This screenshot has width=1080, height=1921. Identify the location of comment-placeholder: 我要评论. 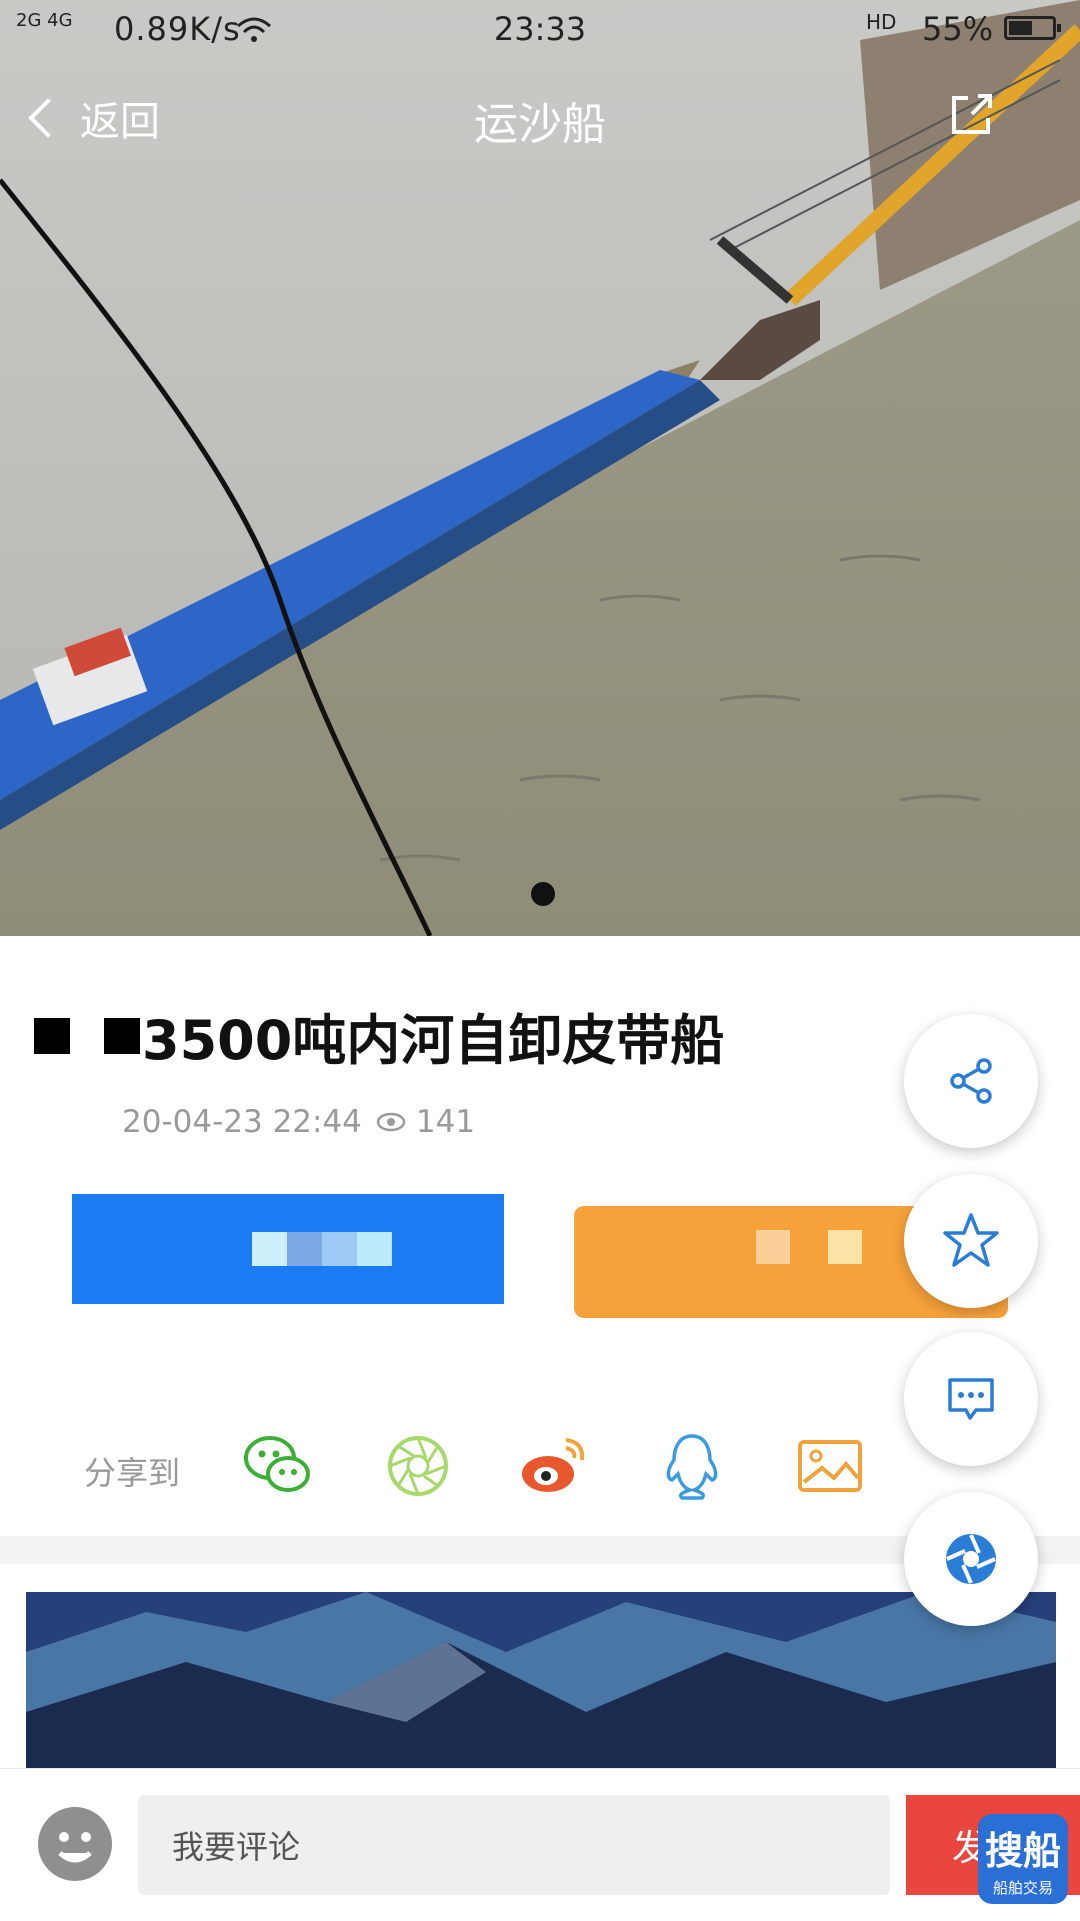
(236, 1847).